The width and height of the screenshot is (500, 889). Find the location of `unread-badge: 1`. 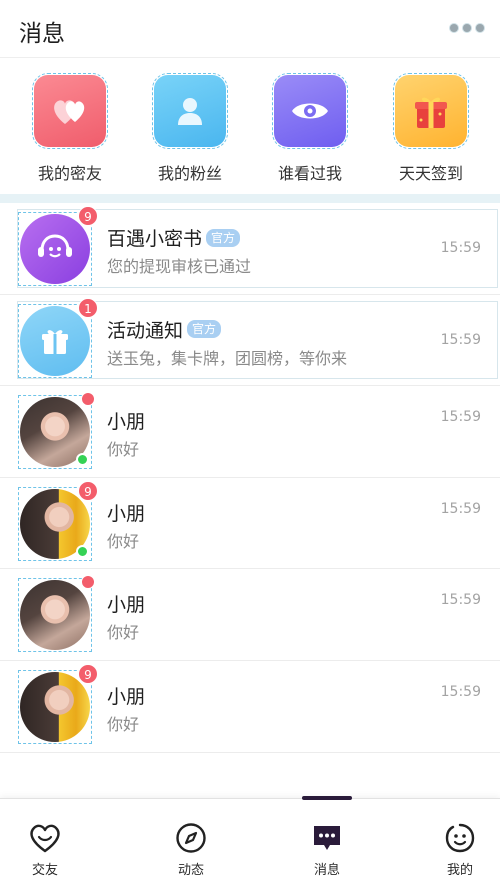

unread-badge: 1 is located at coordinates (88, 307).